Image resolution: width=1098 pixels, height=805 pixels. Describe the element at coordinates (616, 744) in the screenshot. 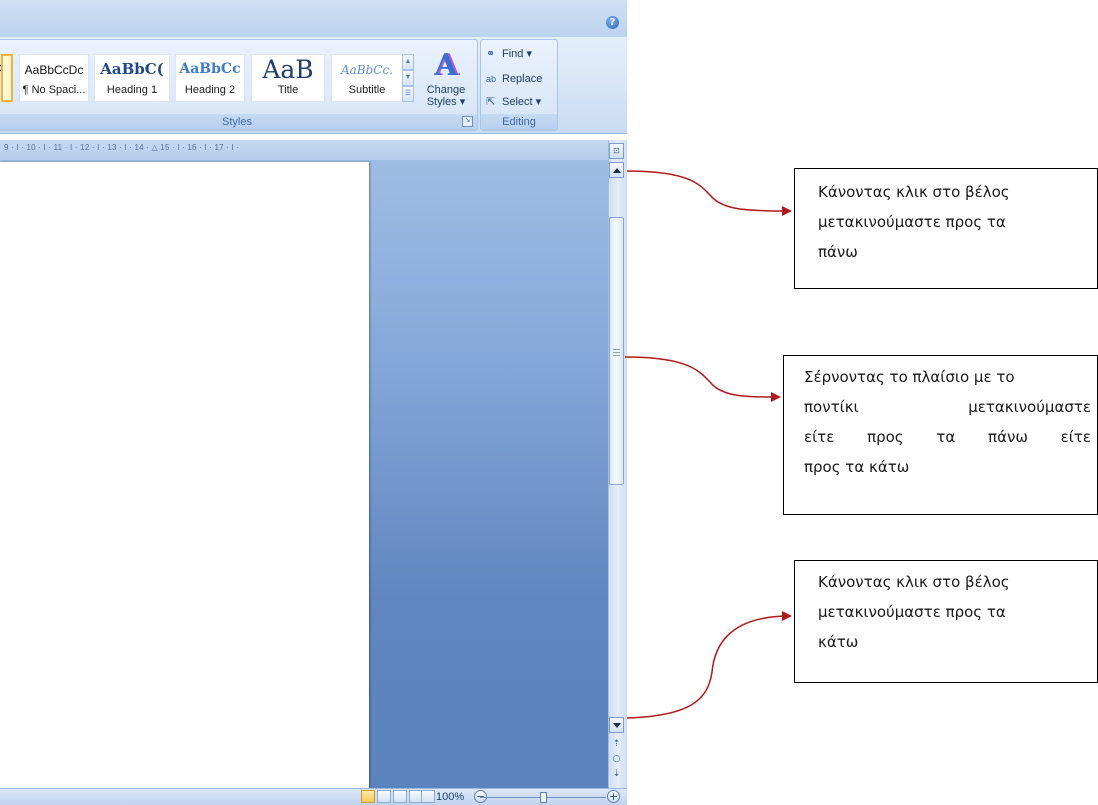

I see `previous-page-icon: ⇡` at that location.